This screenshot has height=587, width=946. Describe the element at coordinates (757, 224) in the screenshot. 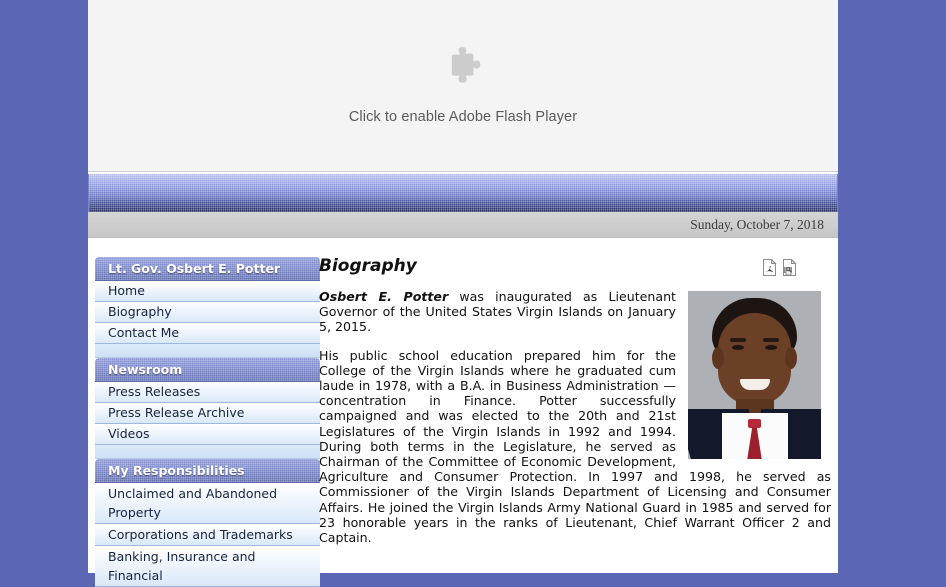

I see `current-date: Sunday, October 7, 2018` at that location.